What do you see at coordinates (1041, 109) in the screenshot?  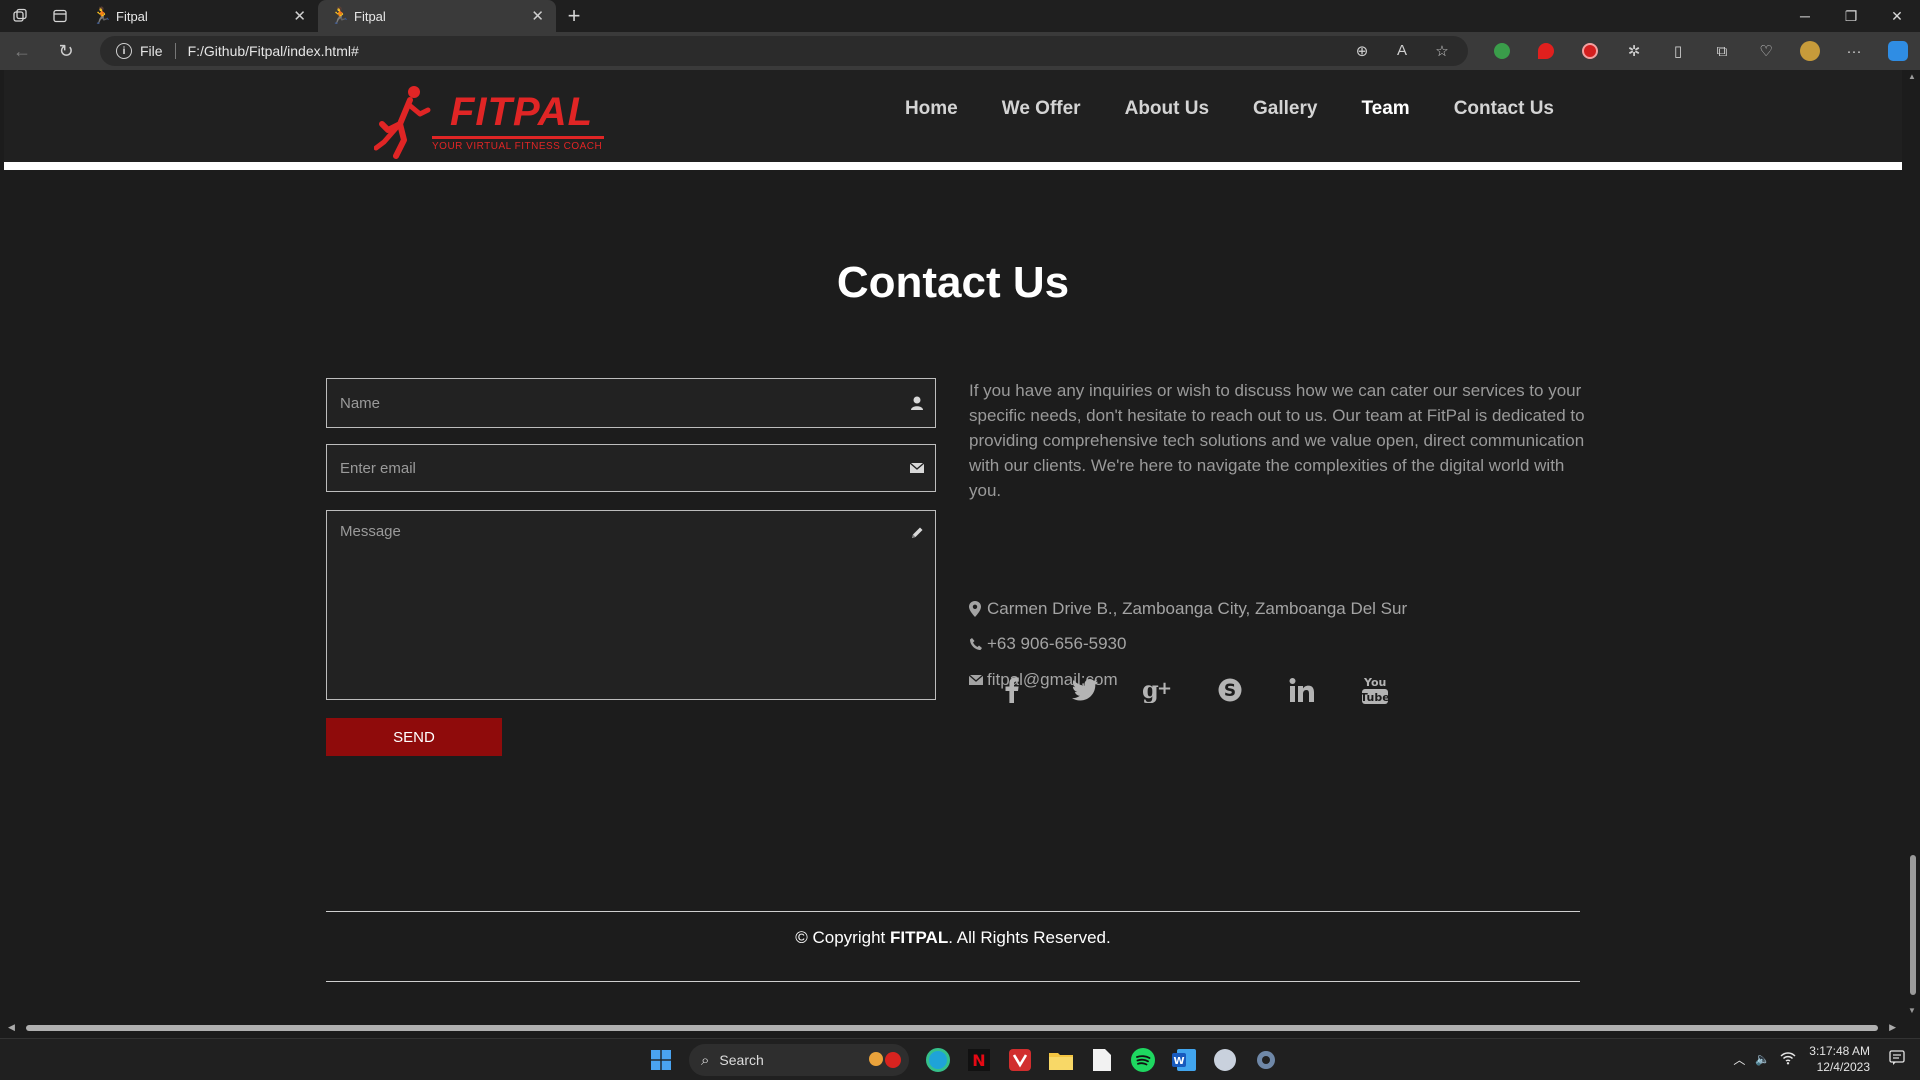 I see `nav-we-offer: We Offer` at bounding box center [1041, 109].